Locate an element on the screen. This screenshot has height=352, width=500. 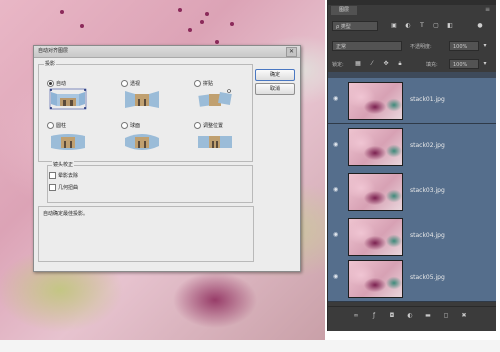
description-text: 自动确定最佳投影。 is located at coordinates (66, 214).